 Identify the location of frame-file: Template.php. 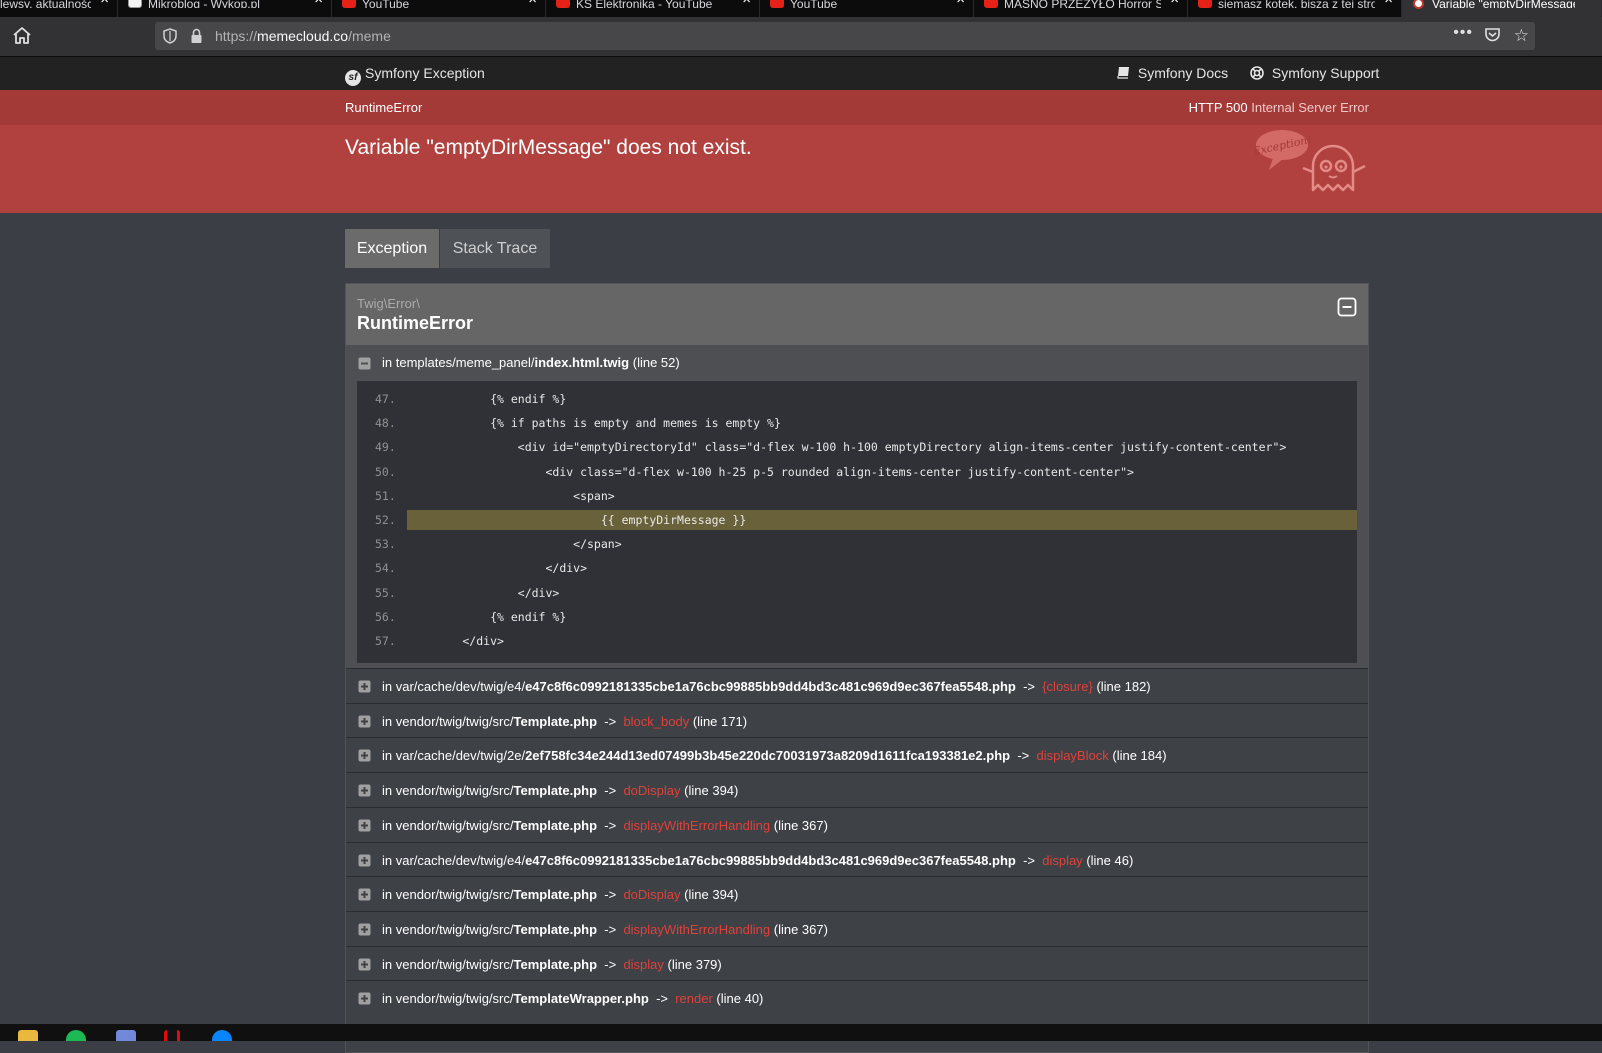
(555, 791).